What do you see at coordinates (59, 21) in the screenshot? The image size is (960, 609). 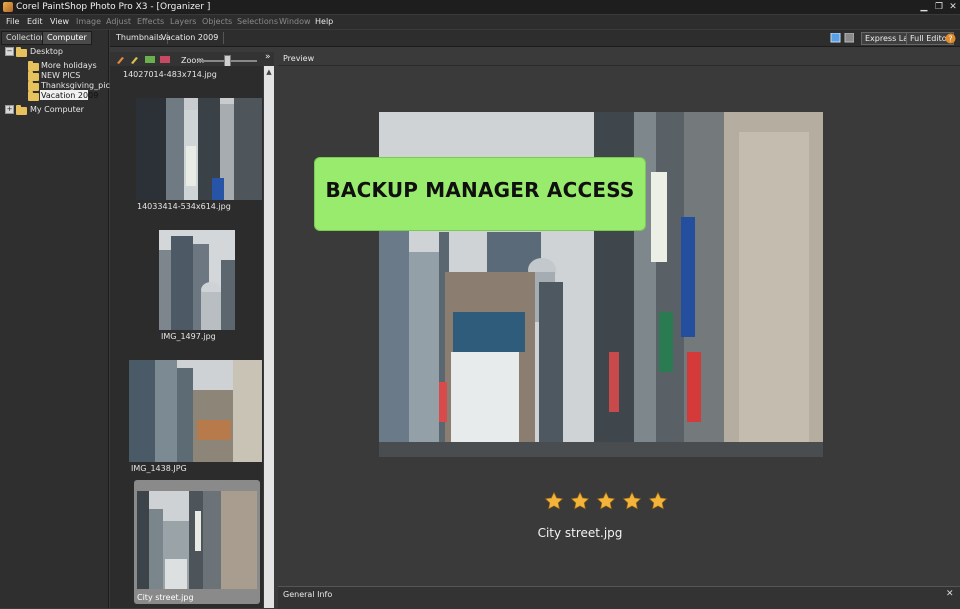 I see `menu-view: View` at bounding box center [59, 21].